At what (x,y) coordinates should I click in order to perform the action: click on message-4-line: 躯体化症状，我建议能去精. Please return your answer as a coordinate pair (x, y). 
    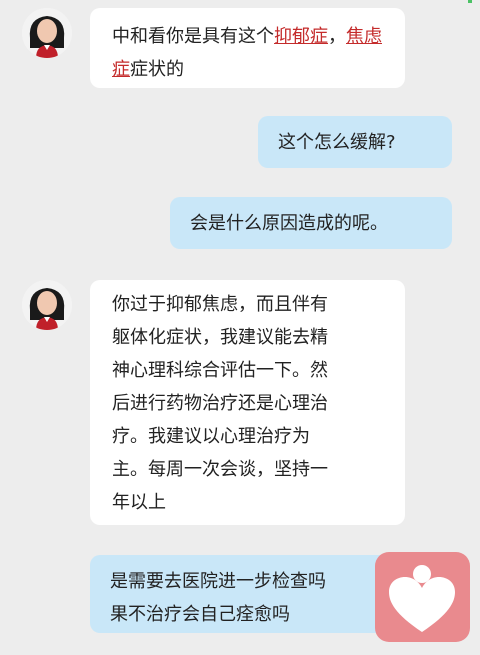
    Looking at the image, I should click on (220, 337).